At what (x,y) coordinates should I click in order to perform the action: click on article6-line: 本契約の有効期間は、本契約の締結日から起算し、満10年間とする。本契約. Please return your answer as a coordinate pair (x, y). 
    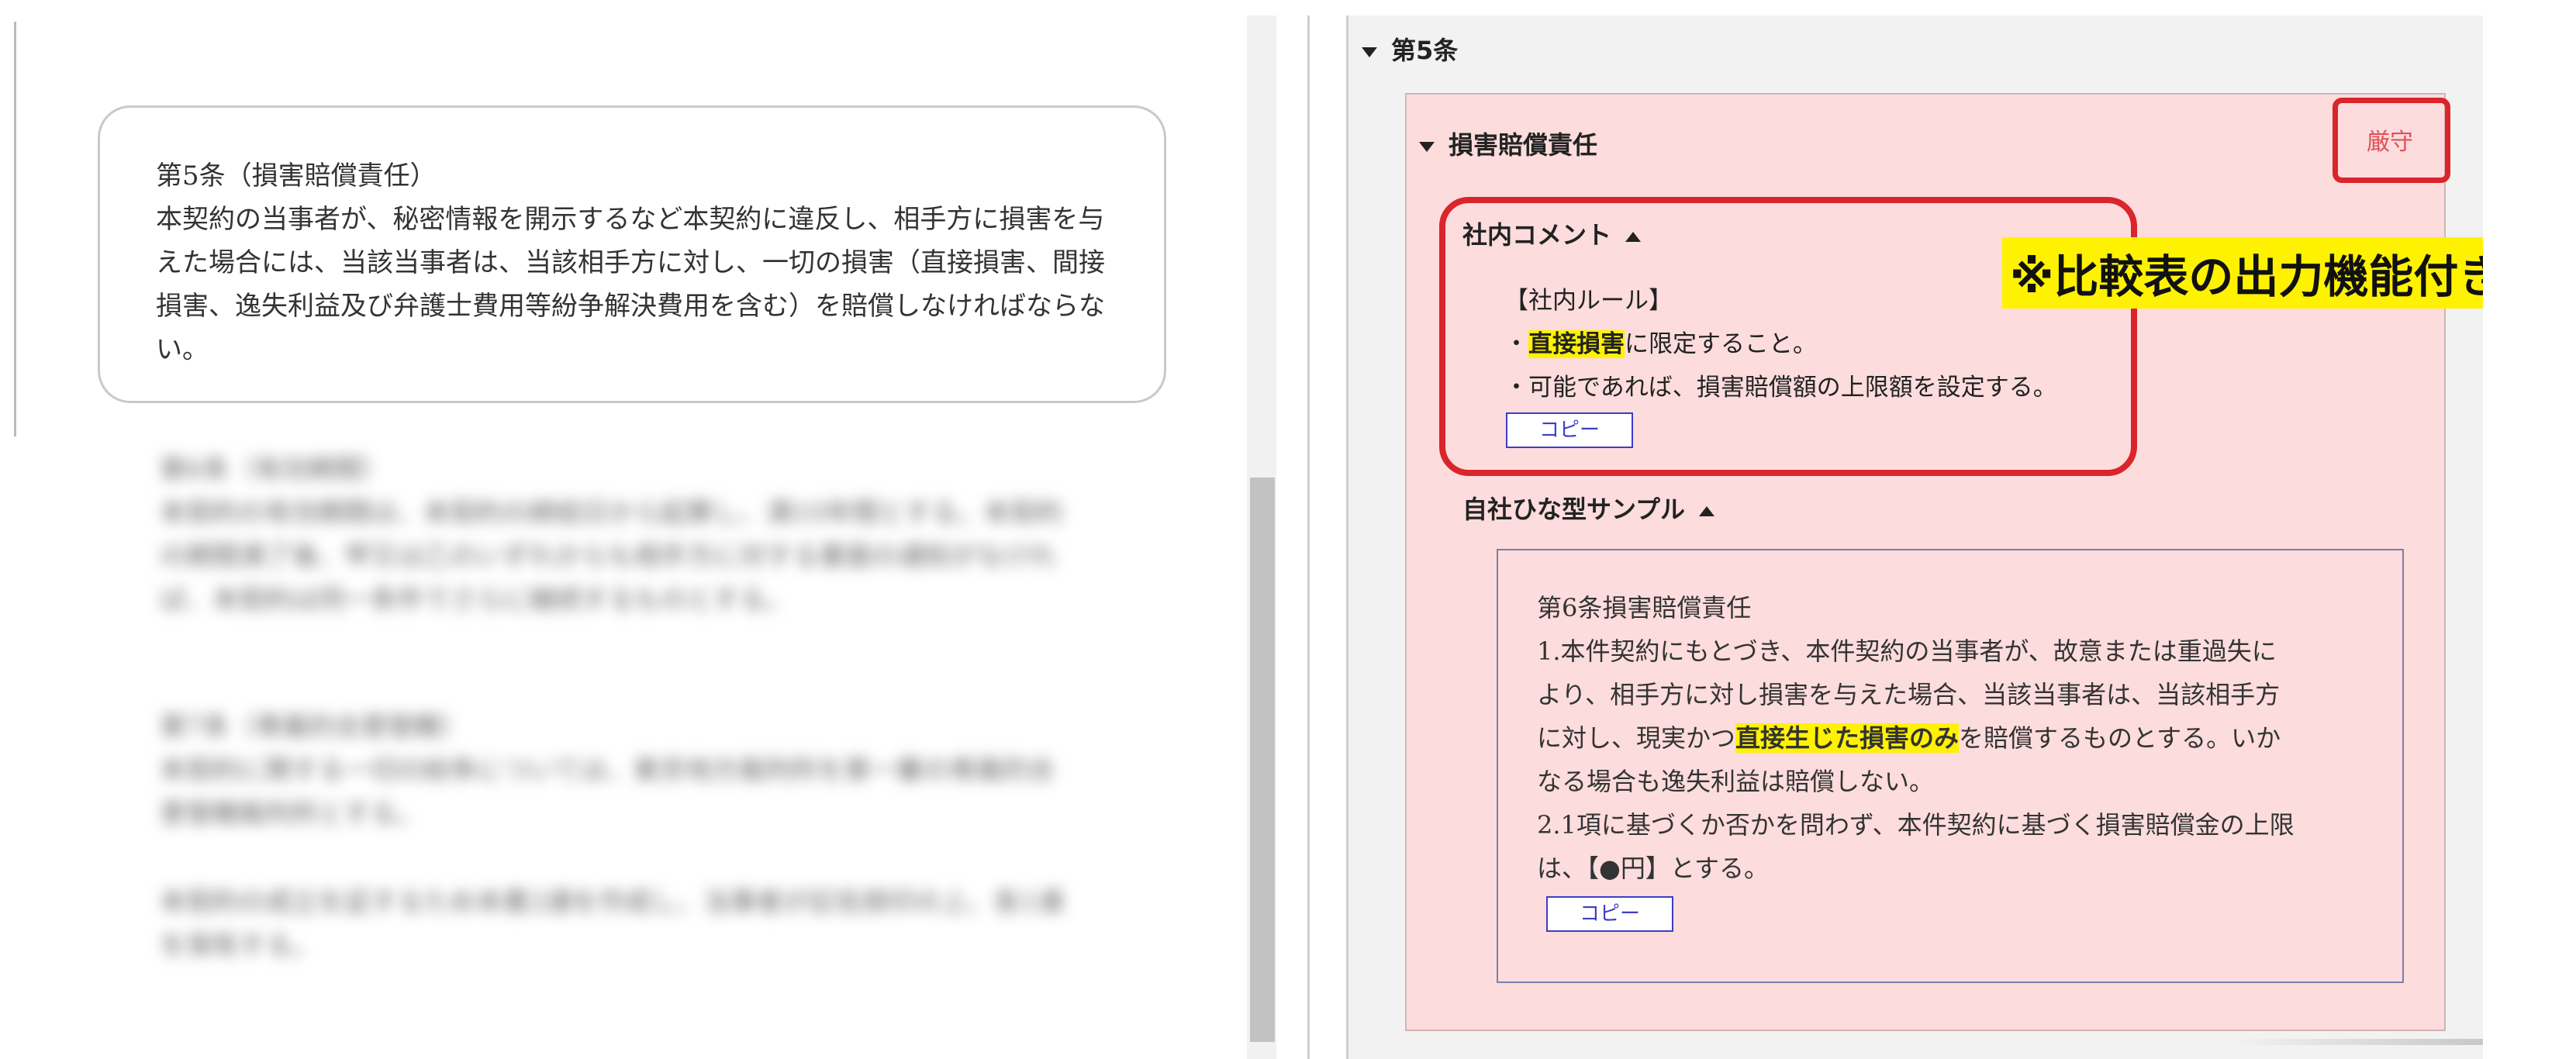
    Looking at the image, I should click on (611, 513).